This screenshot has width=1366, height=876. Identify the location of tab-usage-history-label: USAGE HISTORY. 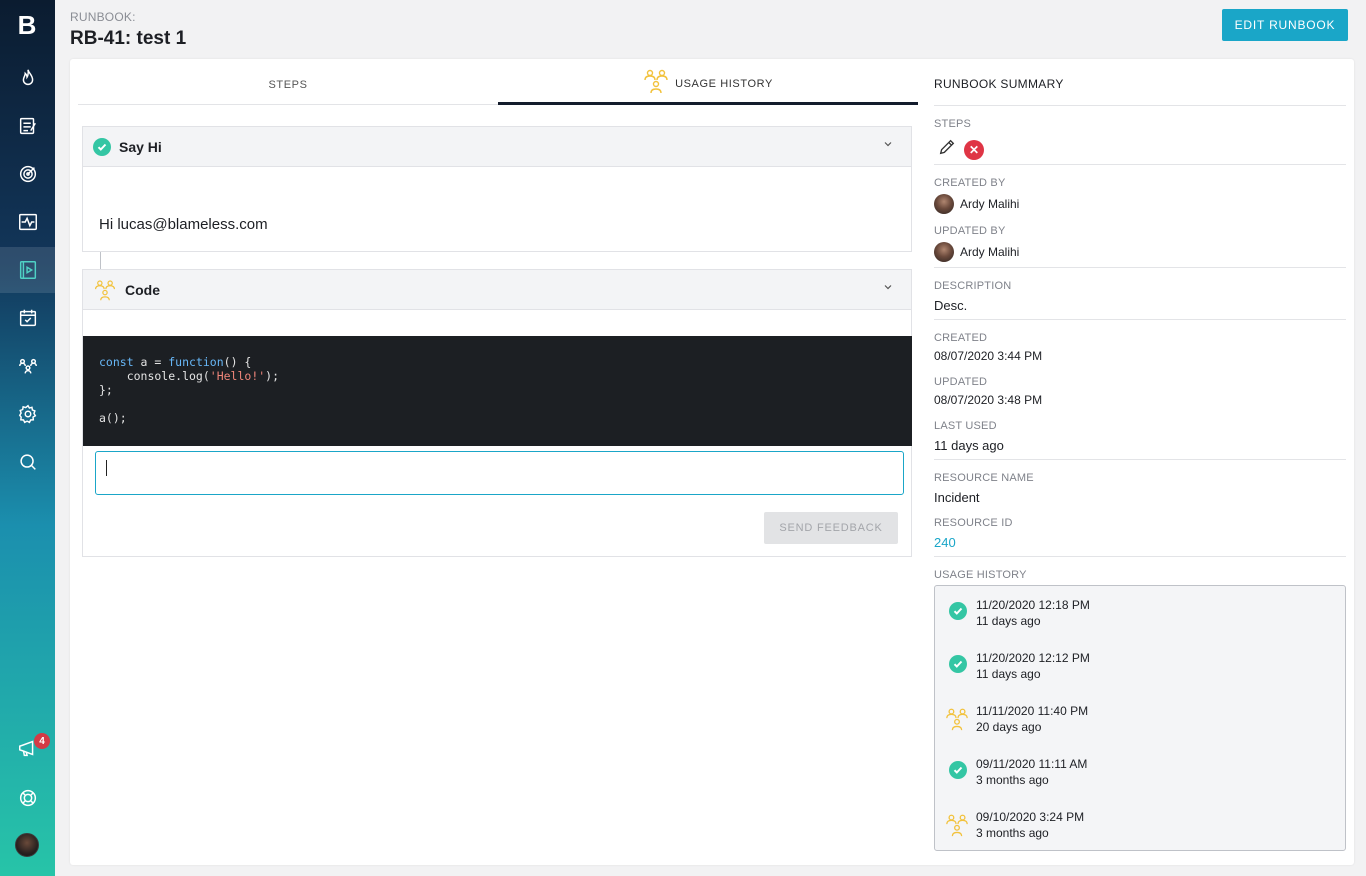
(724, 83).